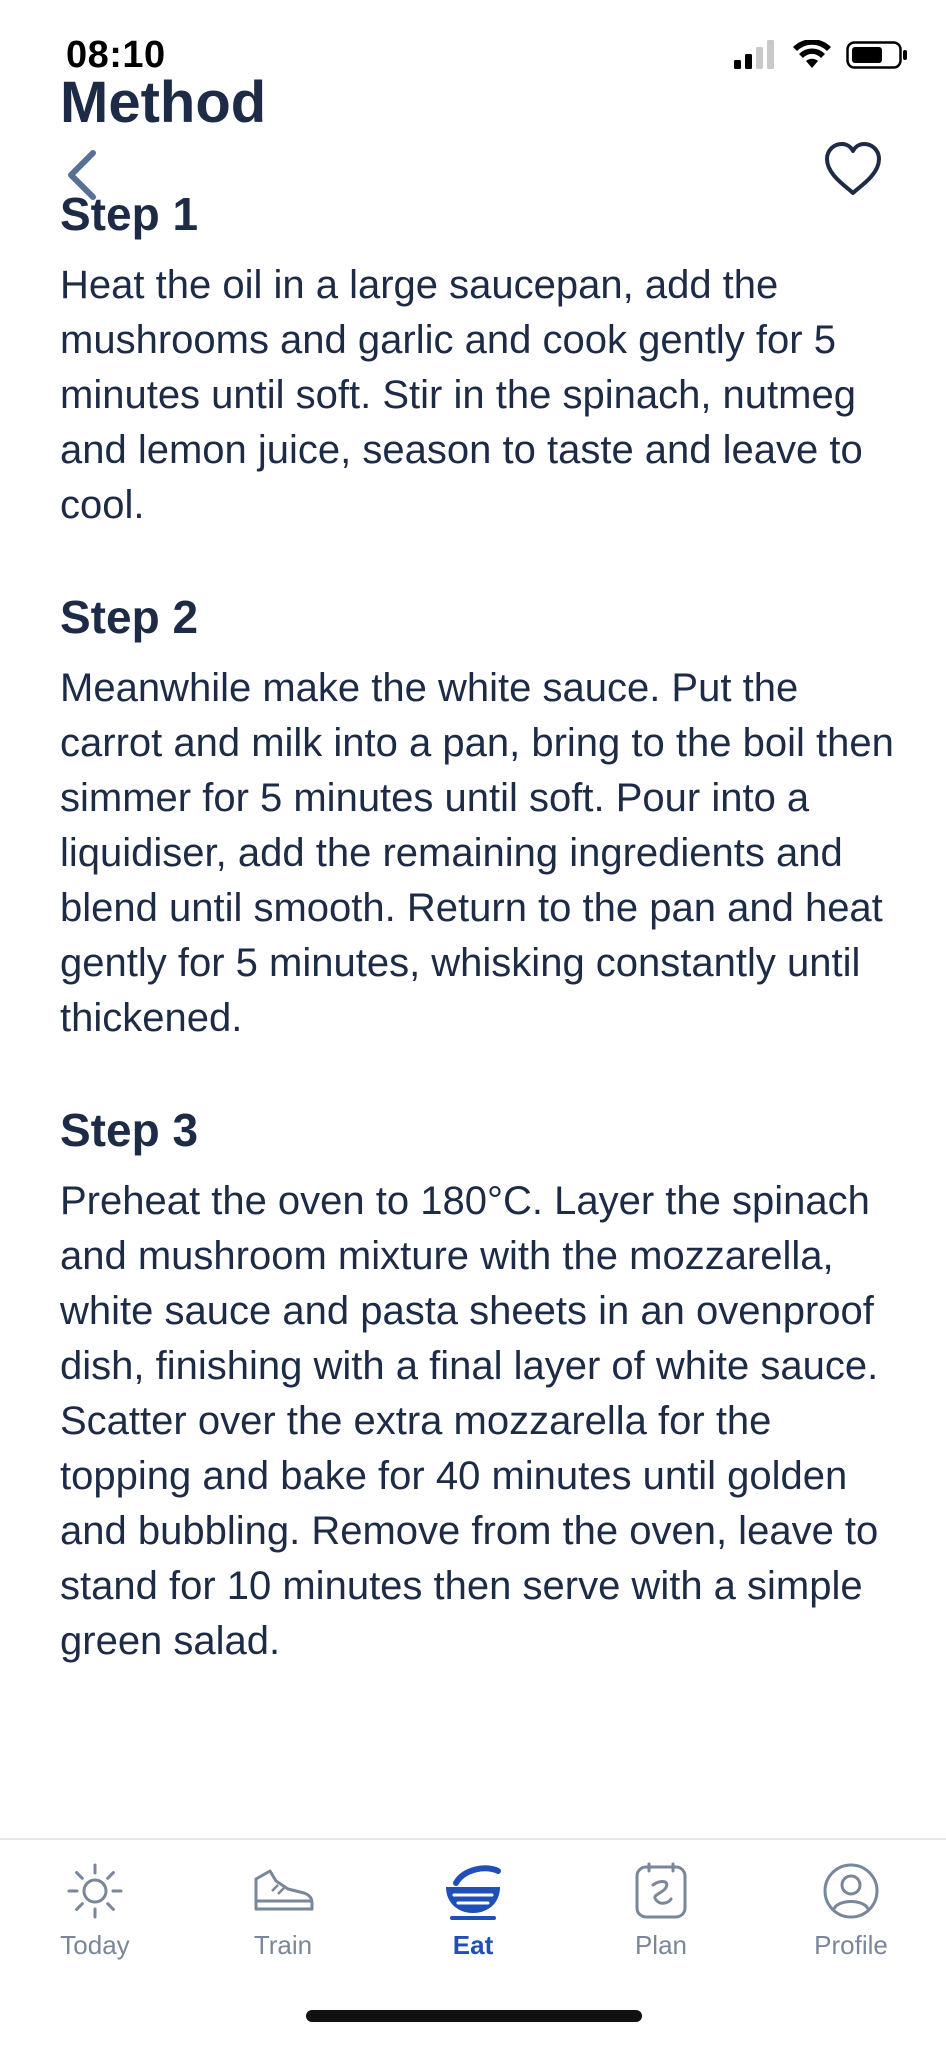 Image resolution: width=946 pixels, height=2048 pixels. Describe the element at coordinates (283, 1945) in the screenshot. I see `tab-label: Train` at that location.